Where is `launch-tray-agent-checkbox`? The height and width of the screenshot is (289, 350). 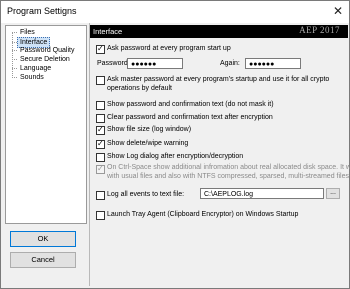 launch-tray-agent-checkbox is located at coordinates (100, 215).